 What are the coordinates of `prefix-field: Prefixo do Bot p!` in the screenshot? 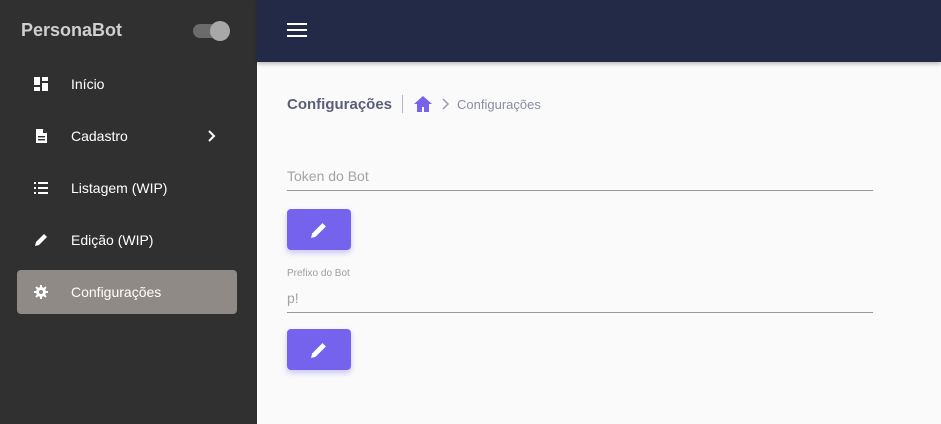 It's located at (580, 290).